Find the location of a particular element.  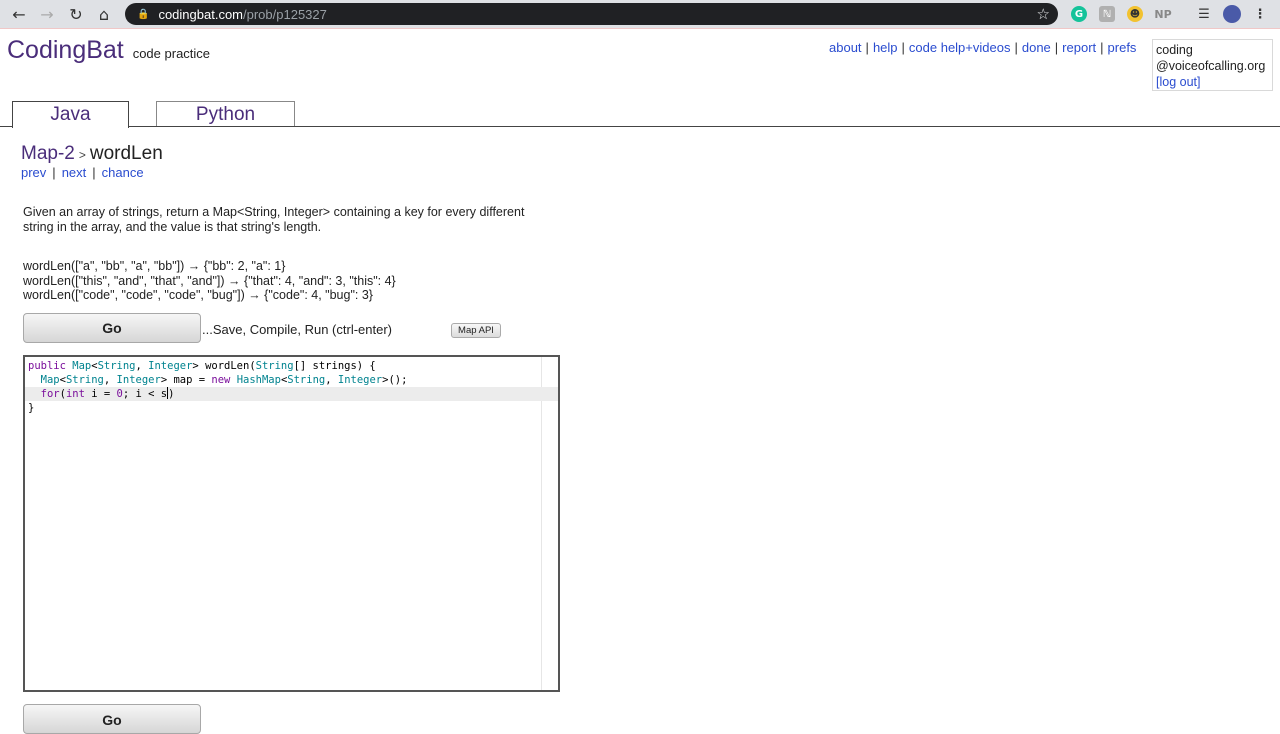

save-hint: ...Save, Compile, Run (ctrl-enter) is located at coordinates (297, 329).